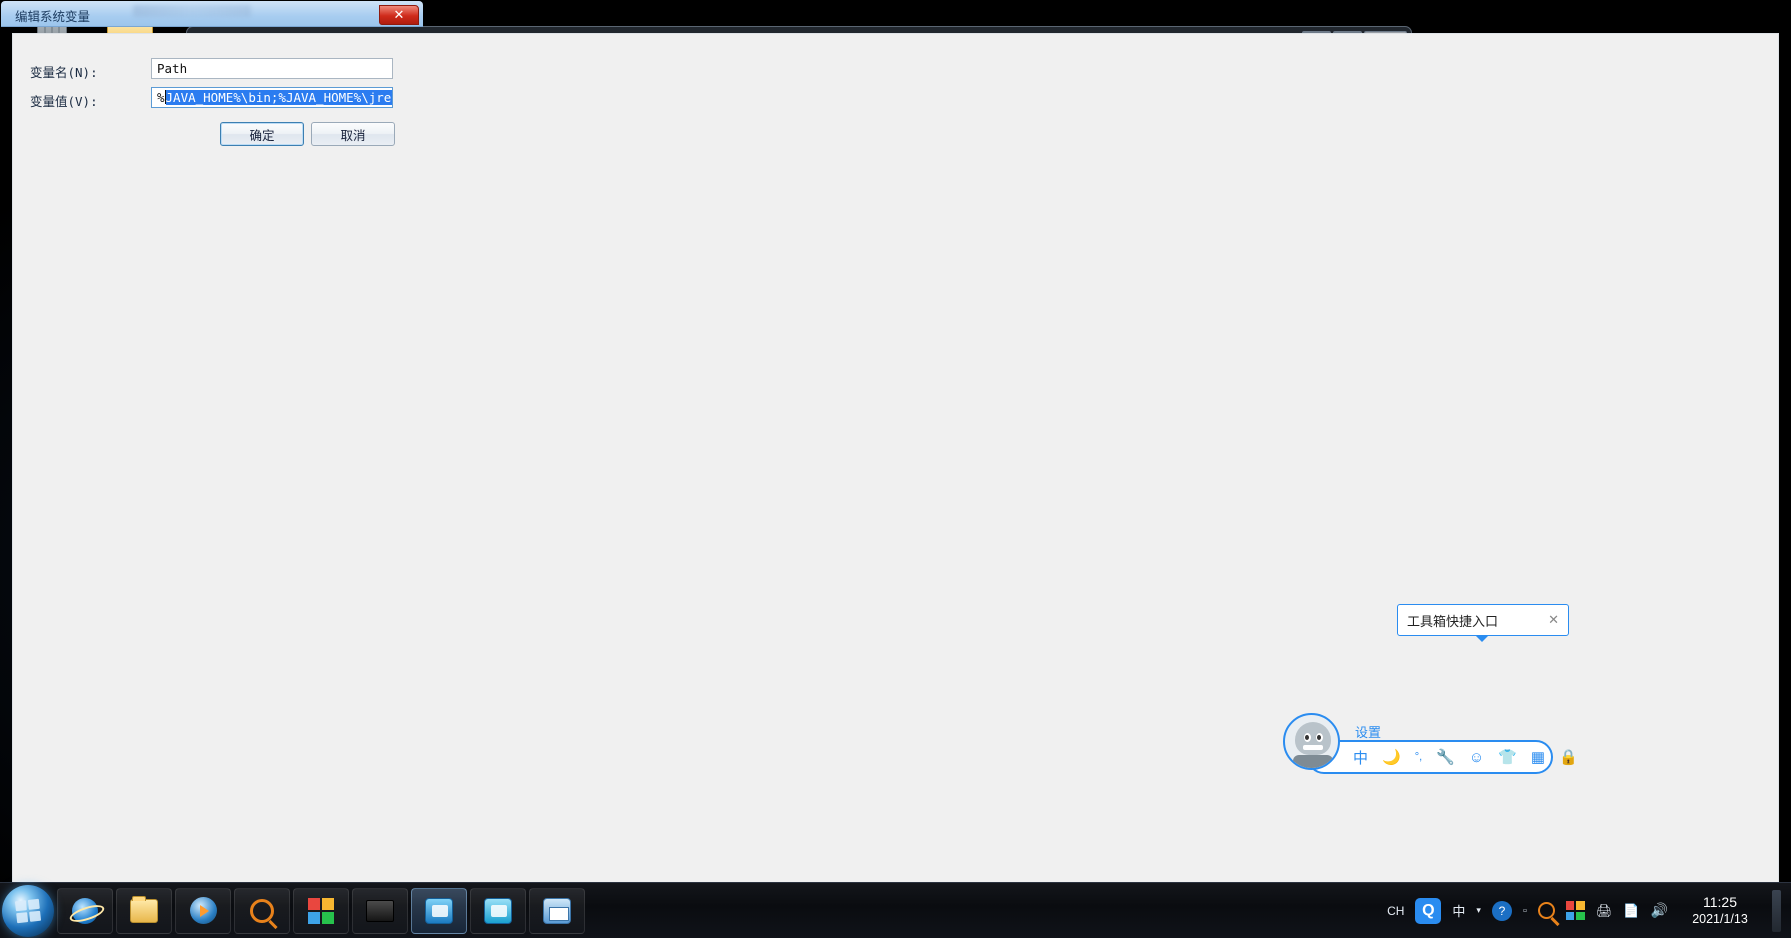 Image resolution: width=1791 pixels, height=938 pixels. I want to click on dialog-title: 编辑系统变量, so click(53, 17).